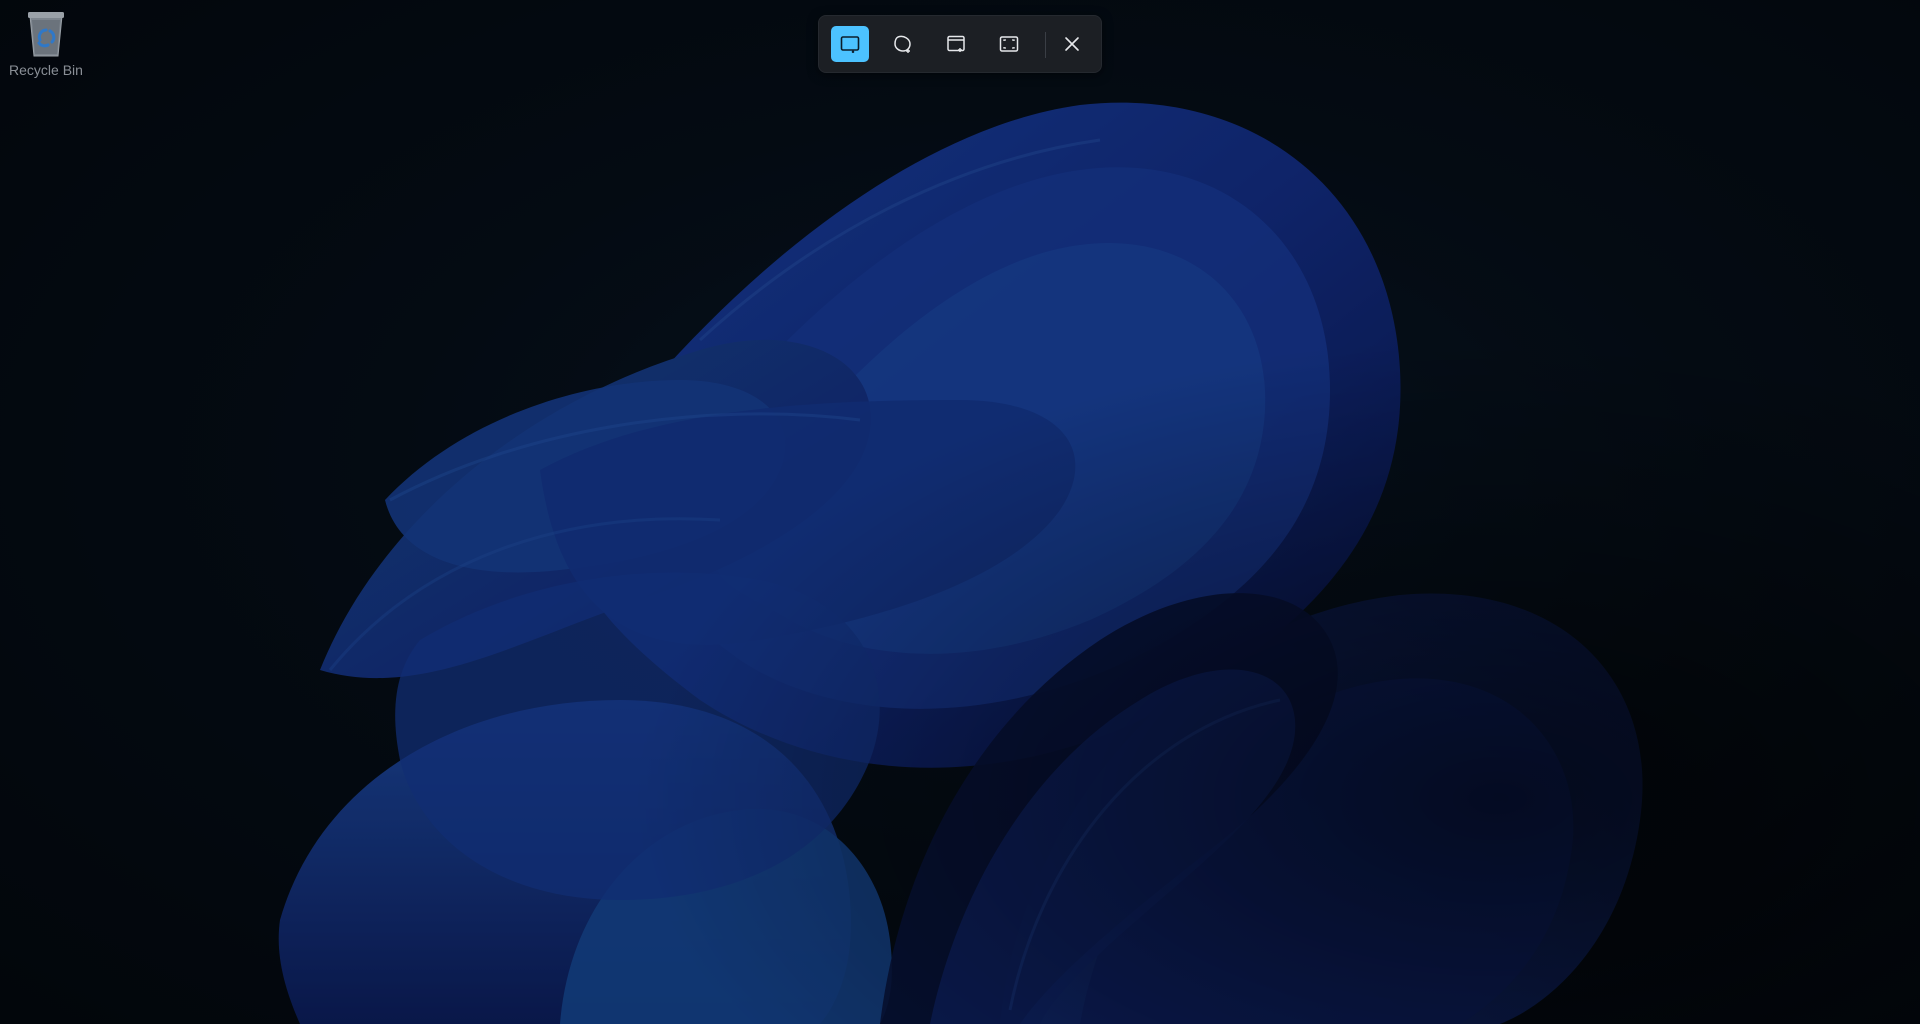 Image resolution: width=1920 pixels, height=1024 pixels. What do you see at coordinates (1045, 45) in the screenshot?
I see `toolbar-divider` at bounding box center [1045, 45].